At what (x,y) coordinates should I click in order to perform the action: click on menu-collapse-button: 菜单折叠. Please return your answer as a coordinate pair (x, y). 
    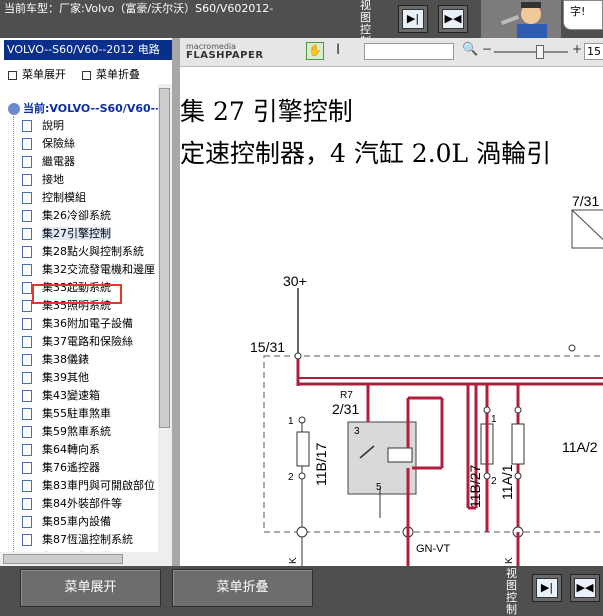
    Looking at the image, I should click on (242, 588).